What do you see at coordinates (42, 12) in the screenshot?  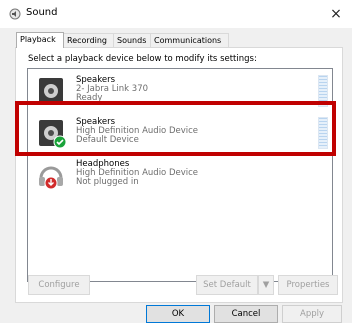 I see `window-title: Sound` at bounding box center [42, 12].